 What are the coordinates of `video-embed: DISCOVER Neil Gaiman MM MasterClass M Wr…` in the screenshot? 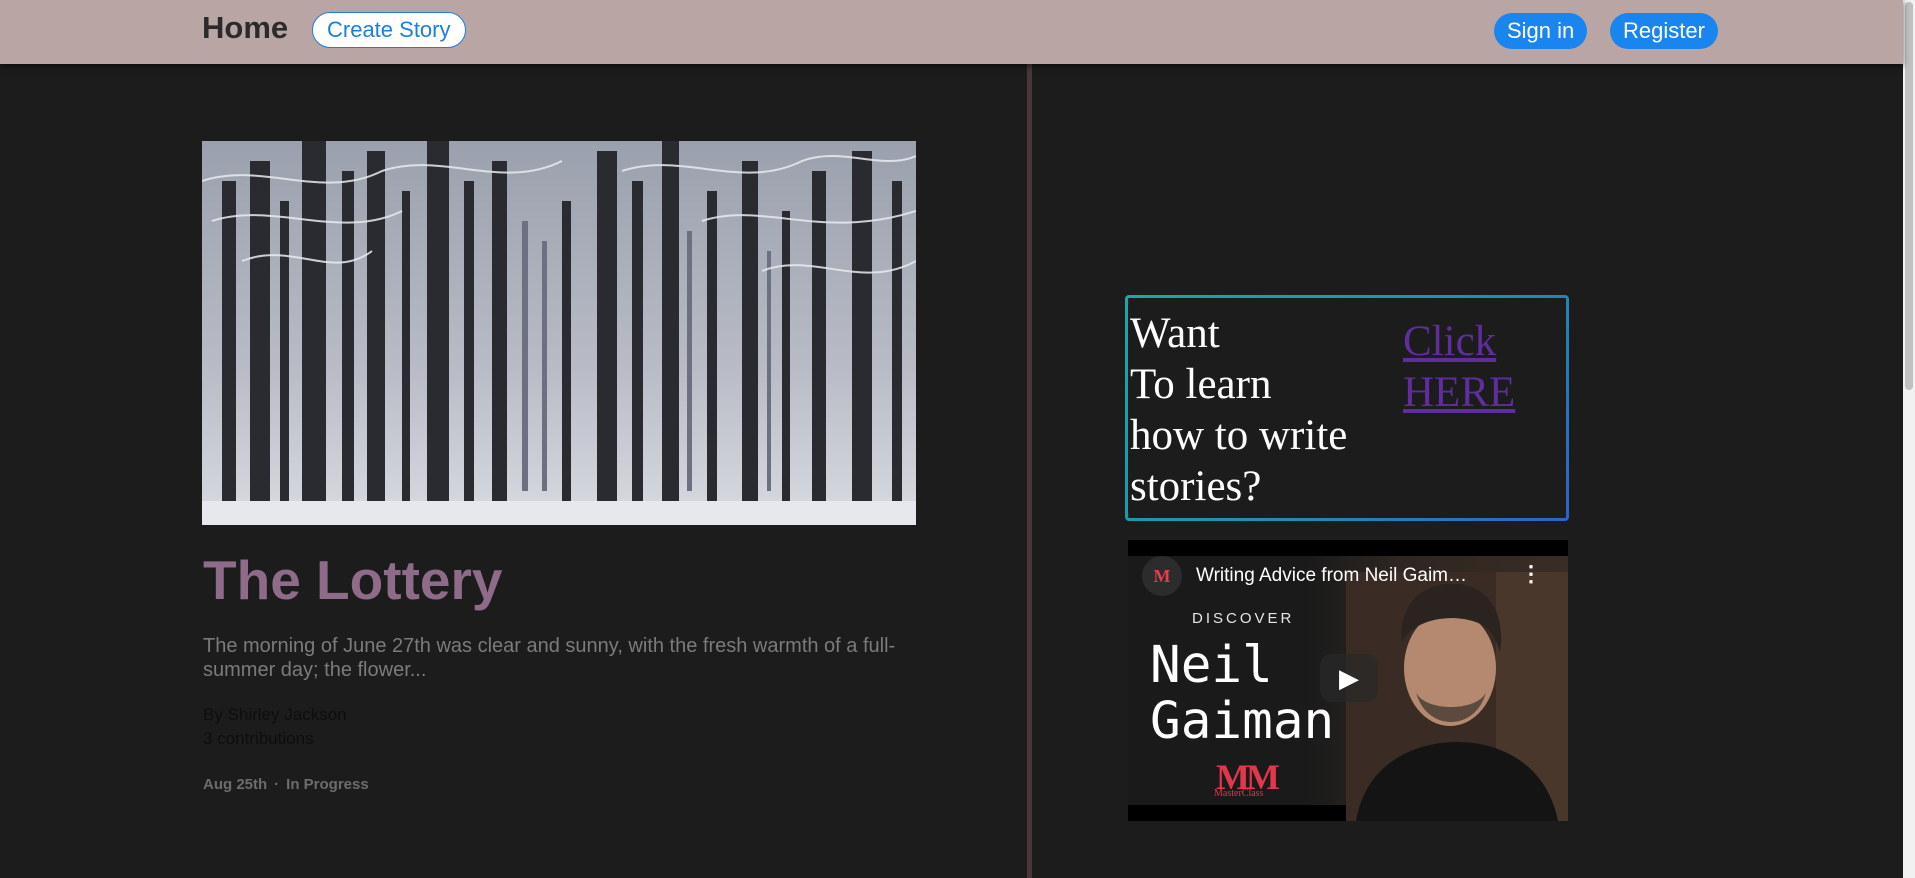 It's located at (1348, 680).